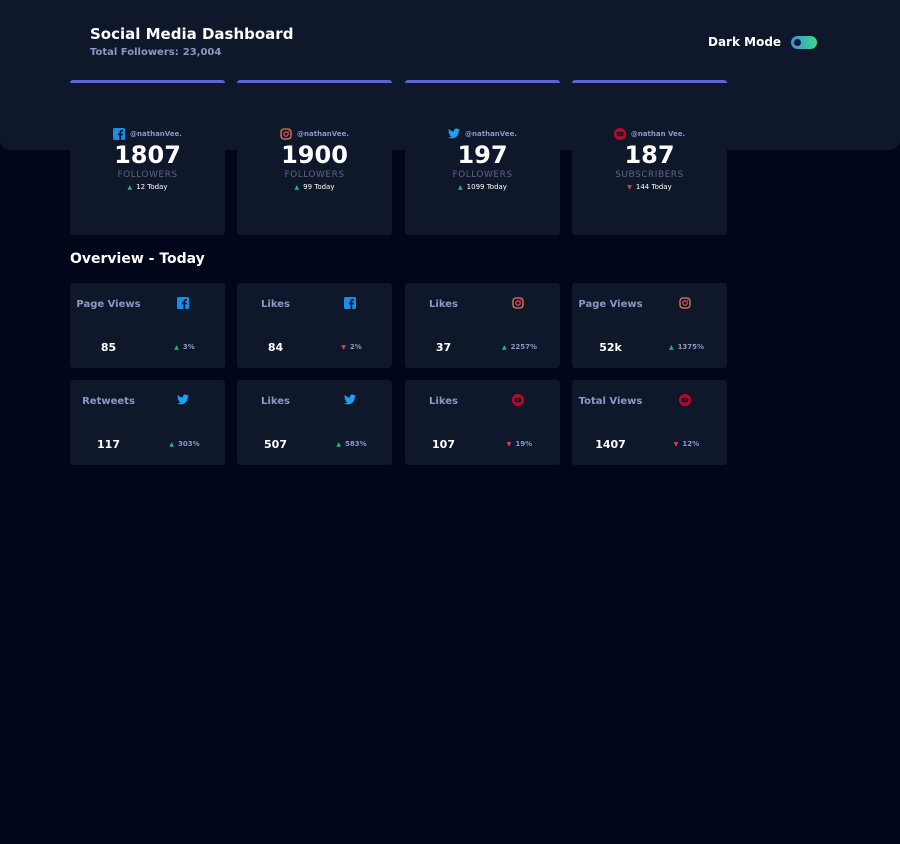 The width and height of the screenshot is (900, 844). What do you see at coordinates (524, 347) in the screenshot?
I see `metric-change-text: 2257%` at bounding box center [524, 347].